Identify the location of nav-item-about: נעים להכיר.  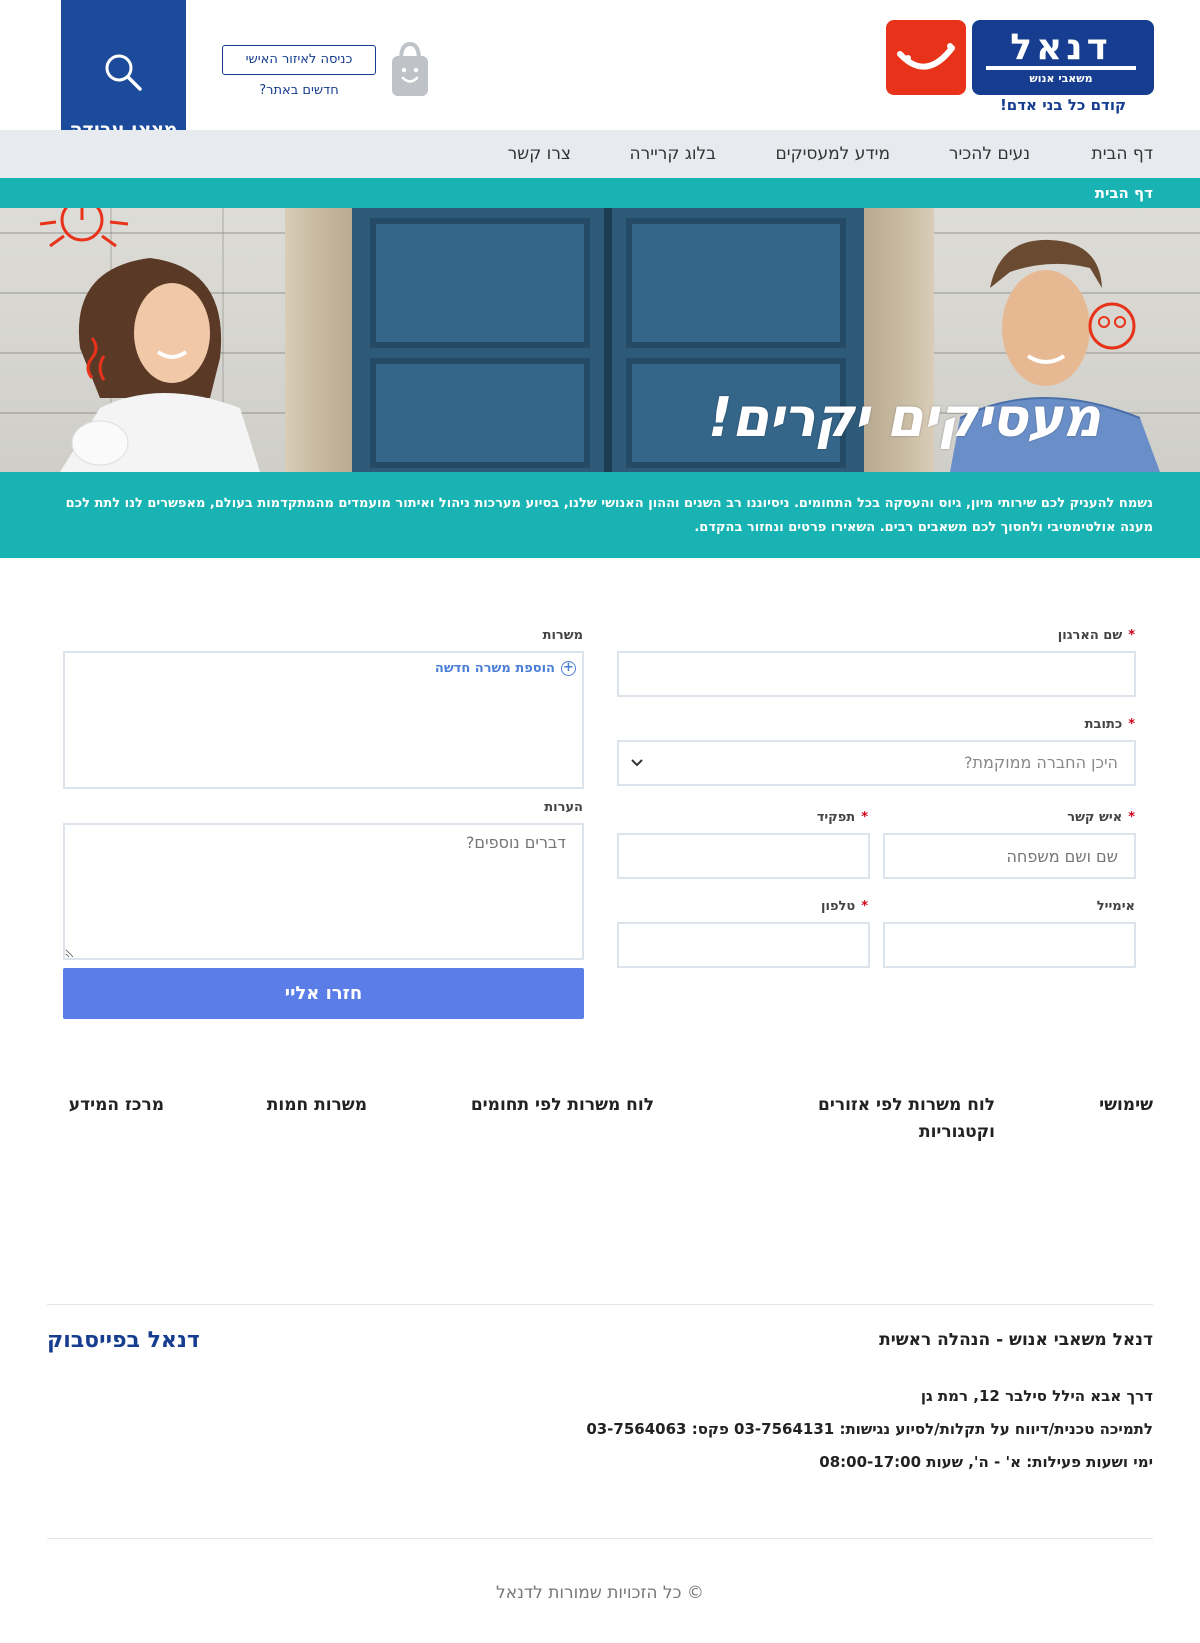
(989, 154).